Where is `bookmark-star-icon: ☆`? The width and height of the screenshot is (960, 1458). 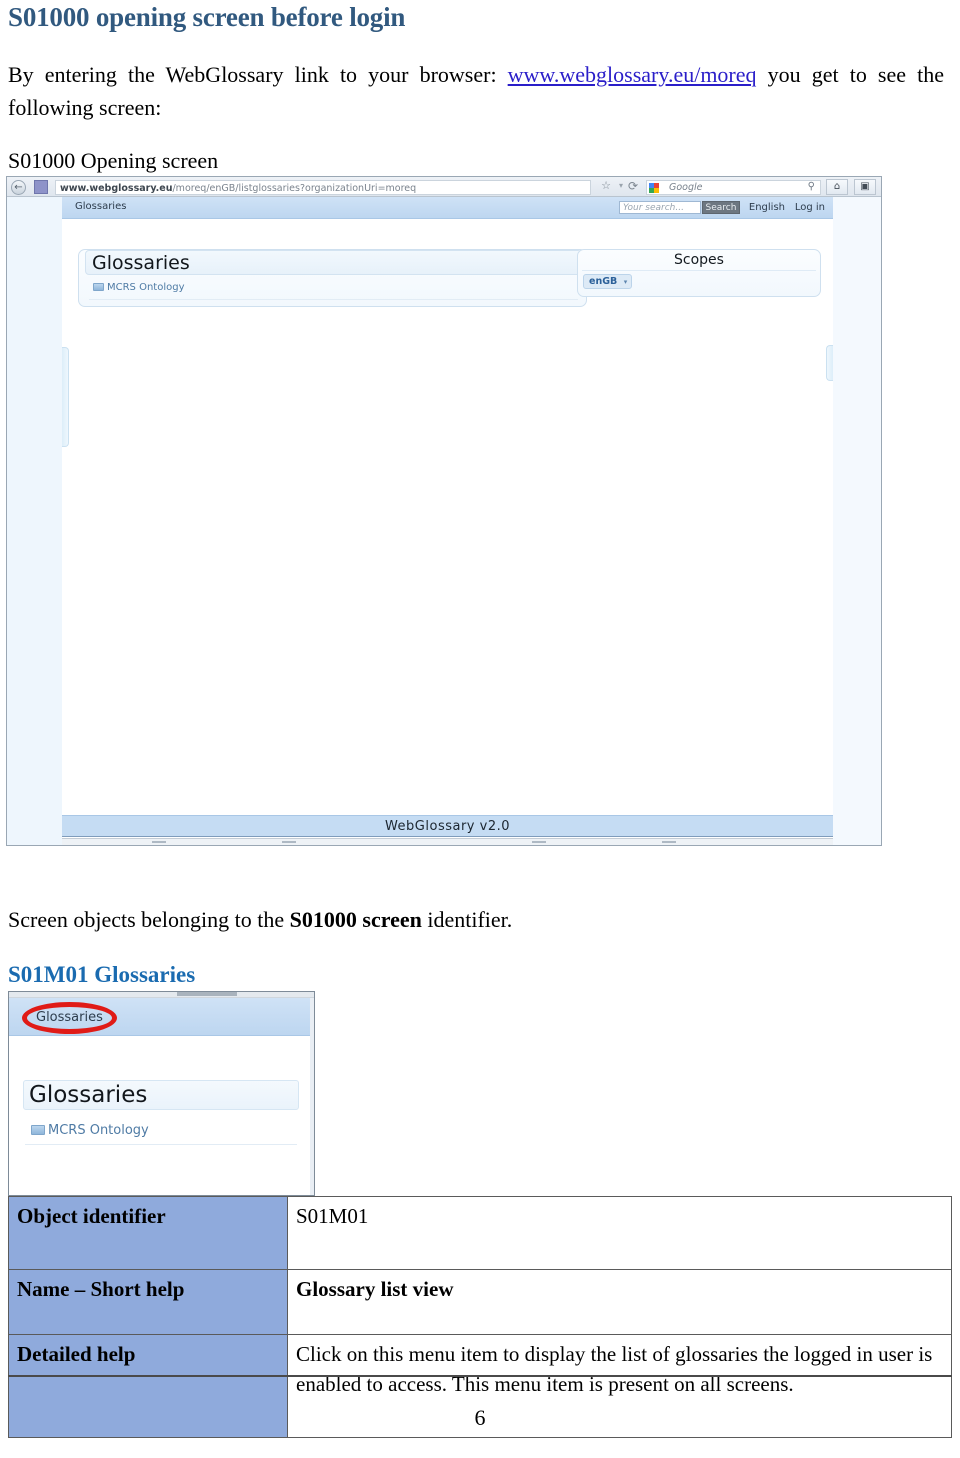 bookmark-star-icon: ☆ is located at coordinates (606, 185).